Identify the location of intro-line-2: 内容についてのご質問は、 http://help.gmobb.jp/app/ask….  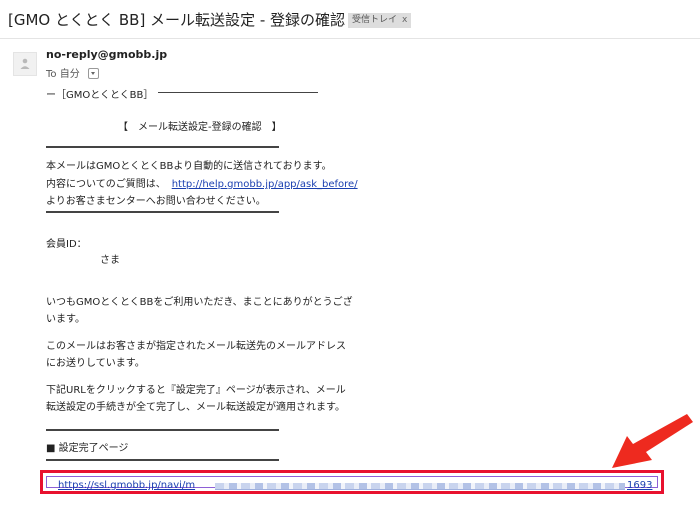
(202, 182).